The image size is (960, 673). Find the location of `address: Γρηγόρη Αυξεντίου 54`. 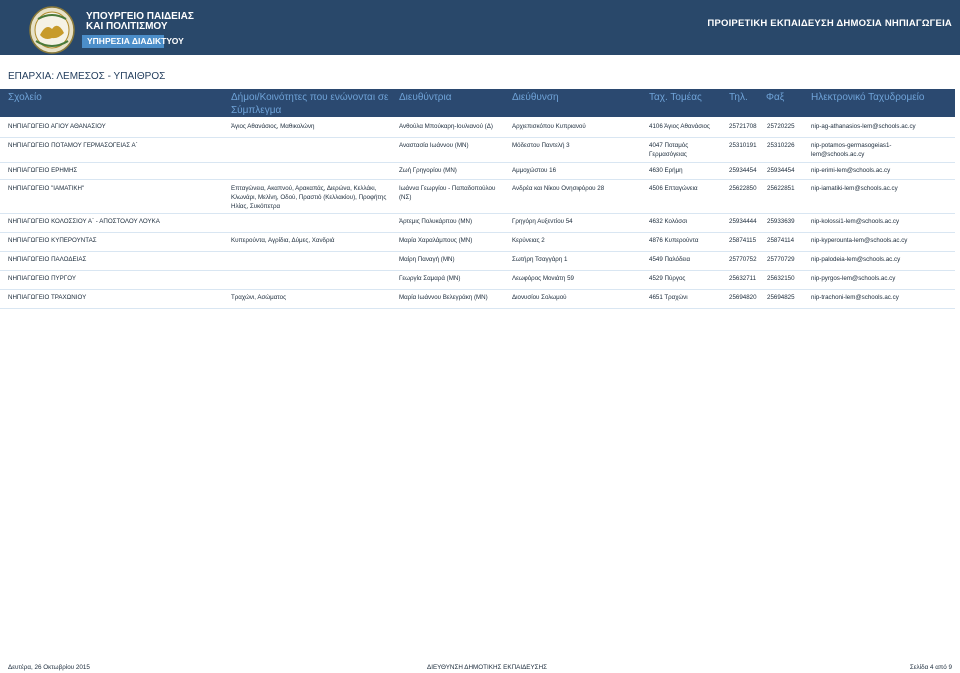

address: Γρηγόρη Αυξεντίου 54 is located at coordinates (542, 221).